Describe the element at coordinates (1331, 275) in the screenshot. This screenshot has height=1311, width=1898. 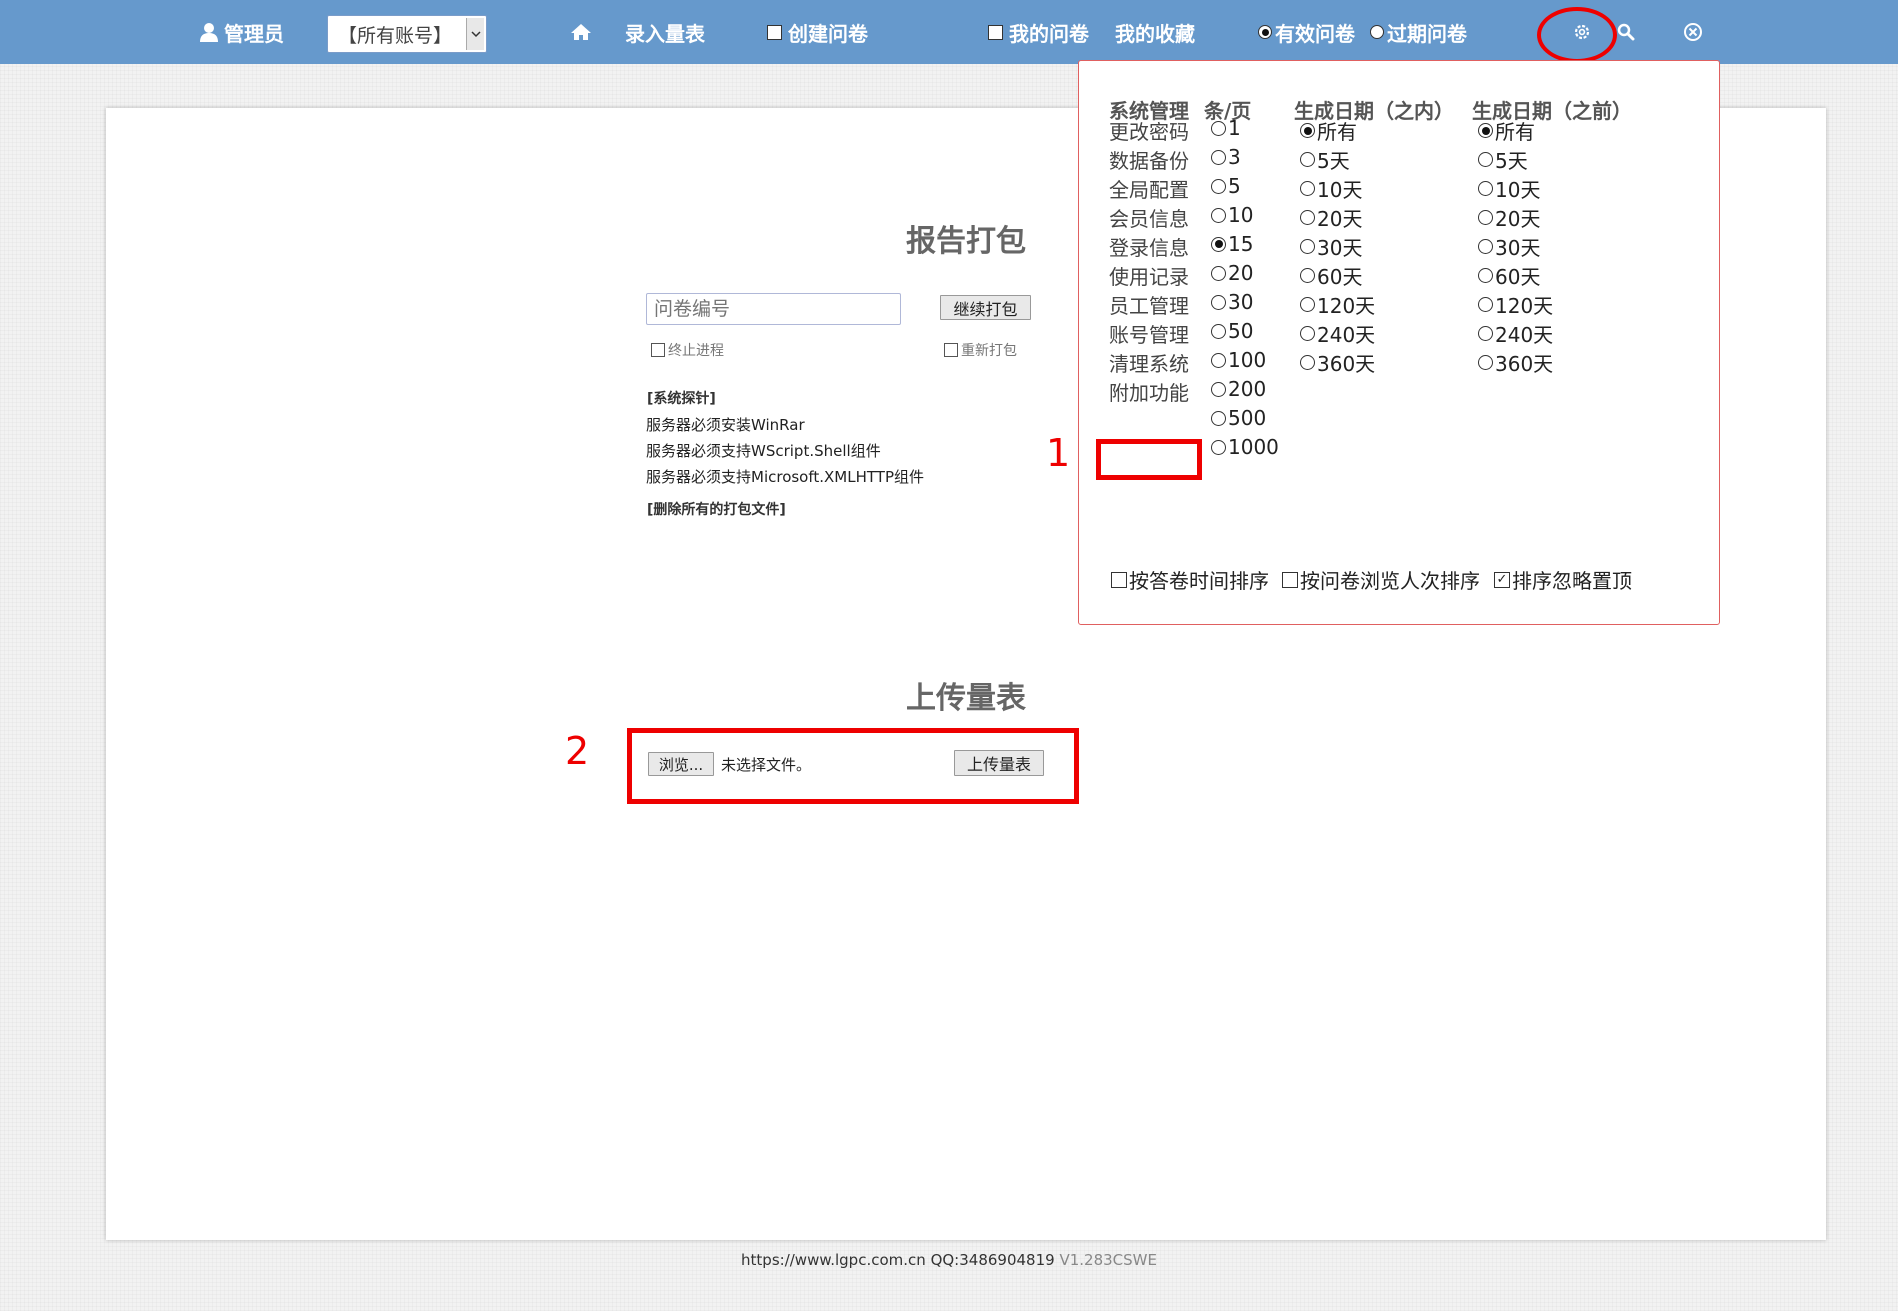
I see `date-within-option: 60天` at that location.